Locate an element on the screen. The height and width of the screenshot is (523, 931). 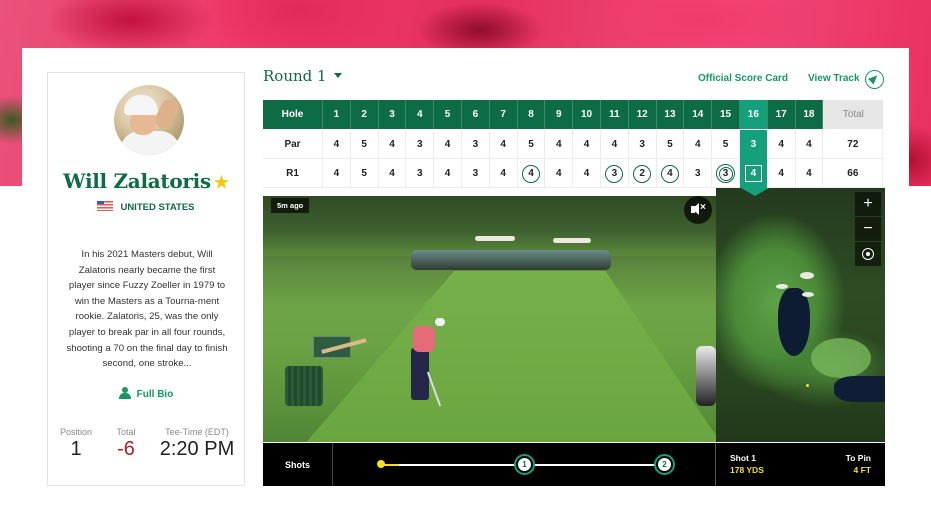
hole-header-14: 14 is located at coordinates (698, 114).